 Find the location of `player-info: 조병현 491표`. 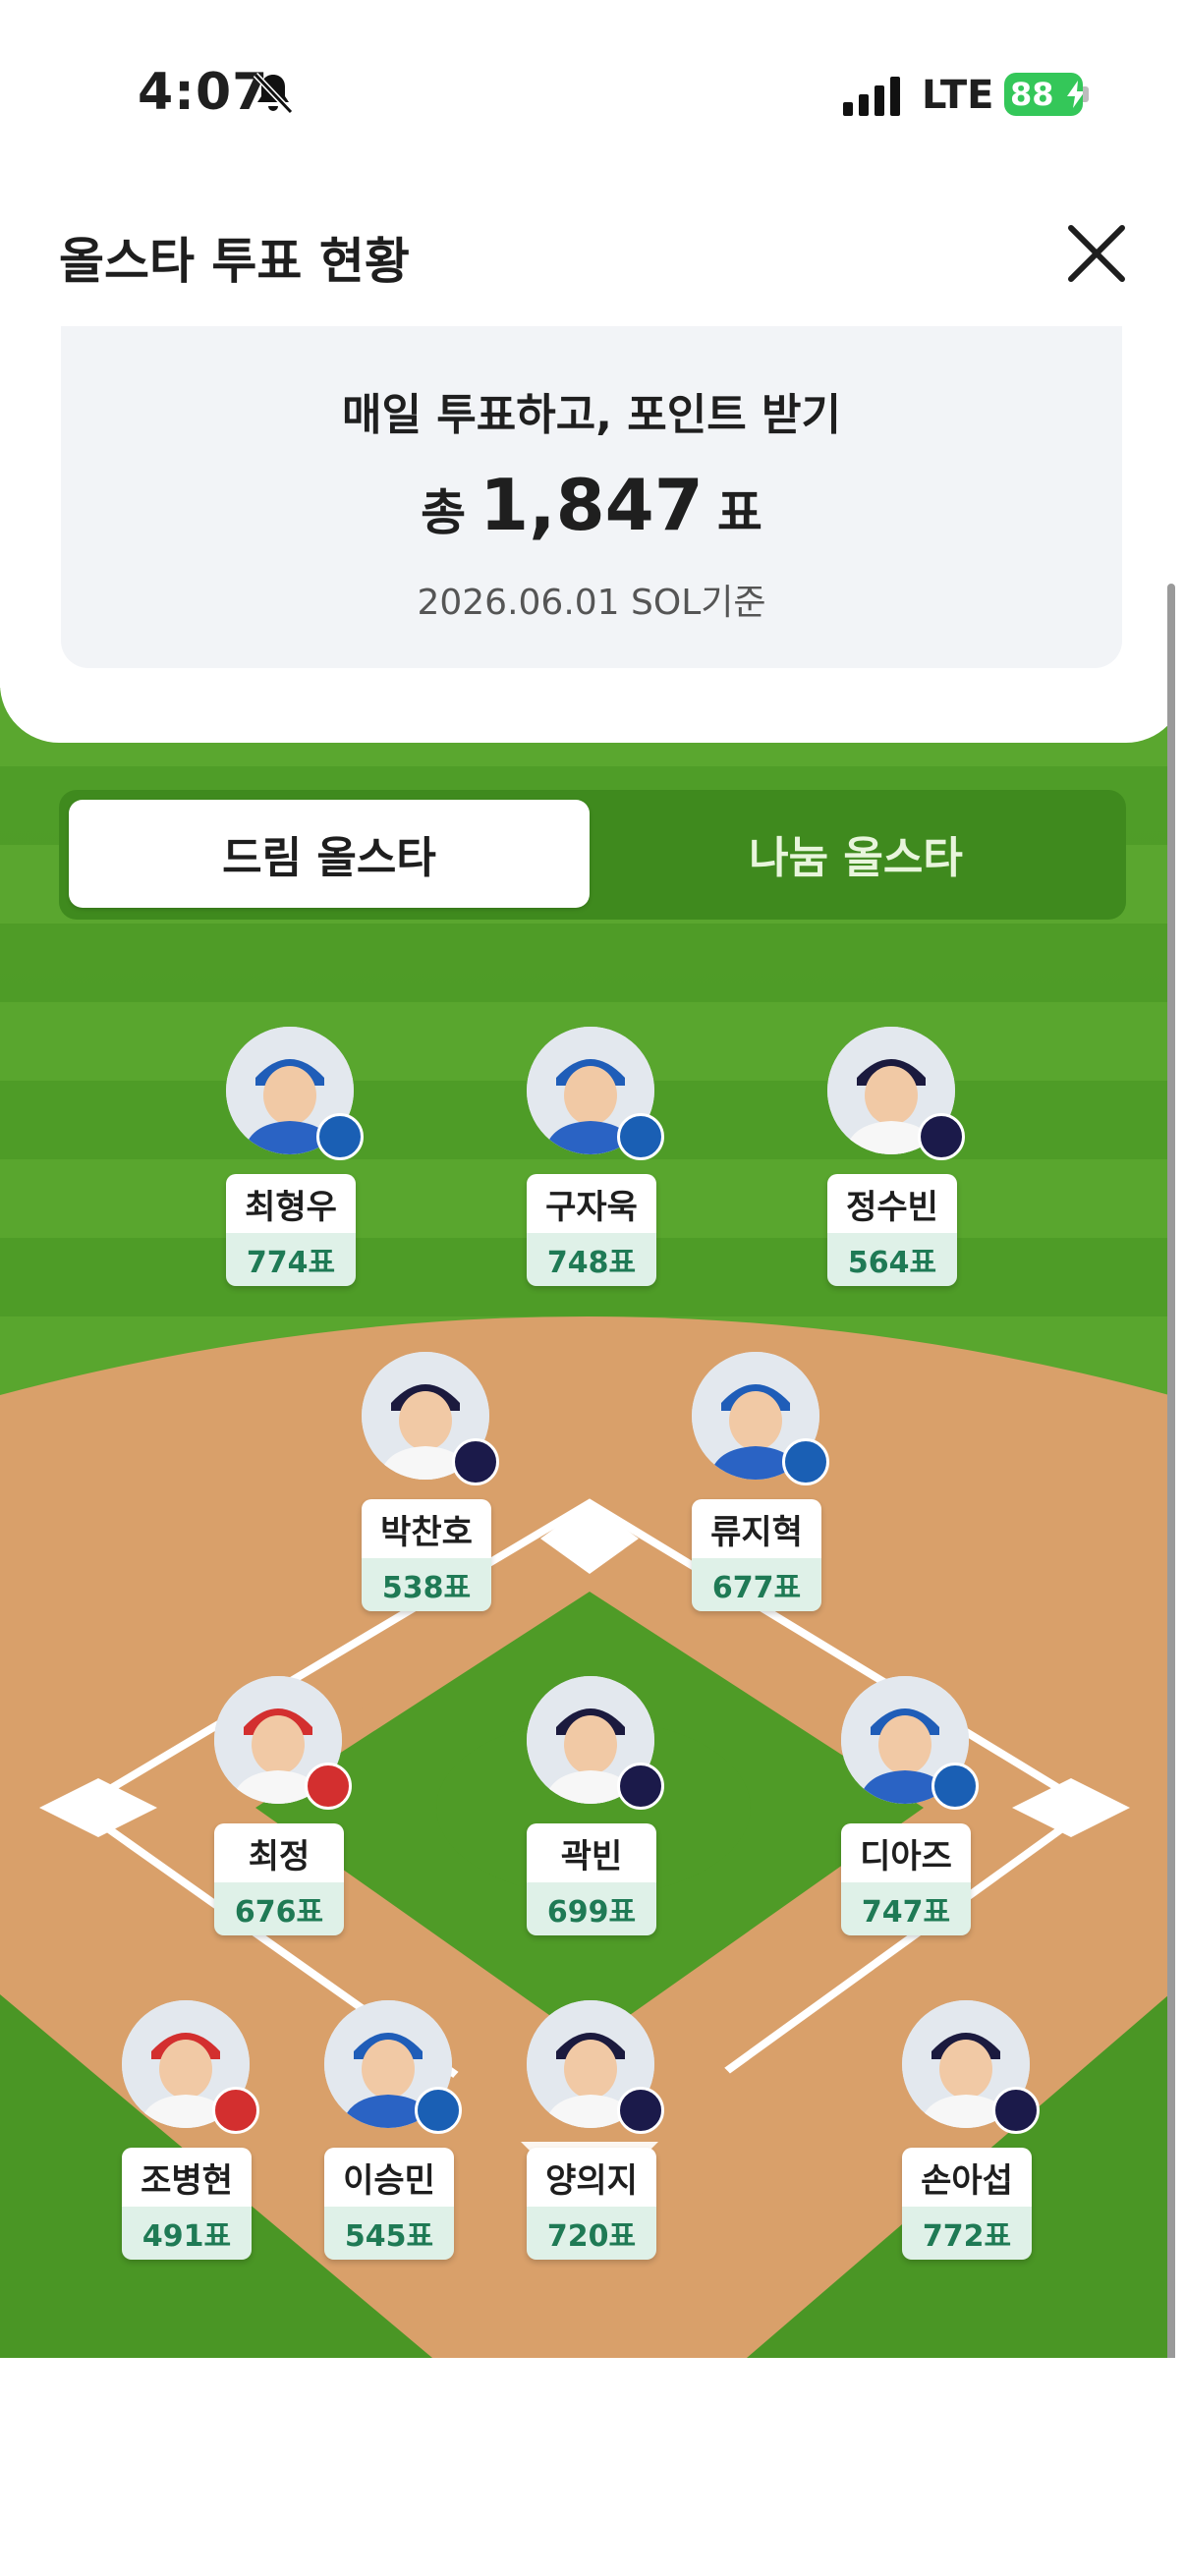

player-info: 조병현 491표 is located at coordinates (187, 2204).